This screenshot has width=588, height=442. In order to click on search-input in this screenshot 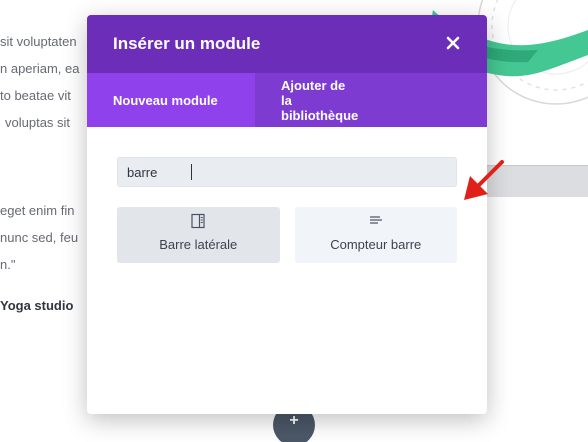, I will do `click(287, 172)`.